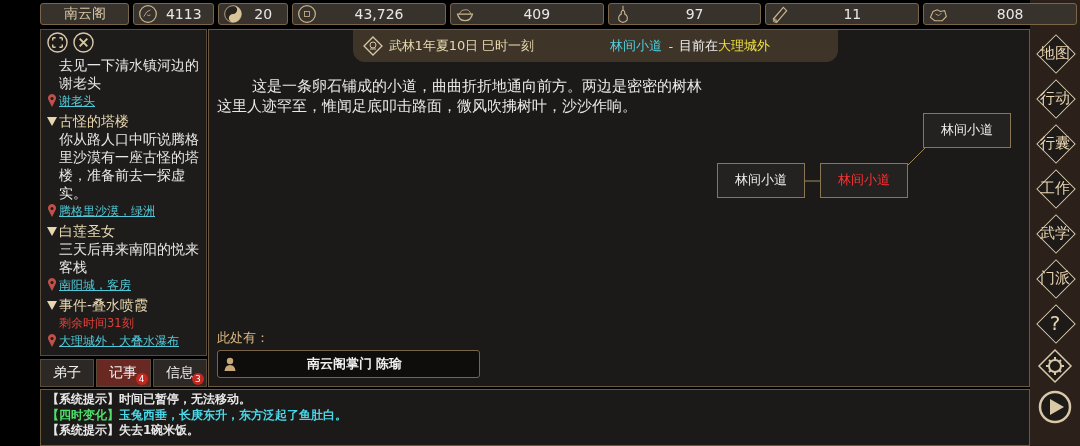 Image resolution: width=1080 pixels, height=446 pixels. Describe the element at coordinates (348, 364) in the screenshot. I see `npc-entry: 南云阁掌门 陈瑜` at that location.